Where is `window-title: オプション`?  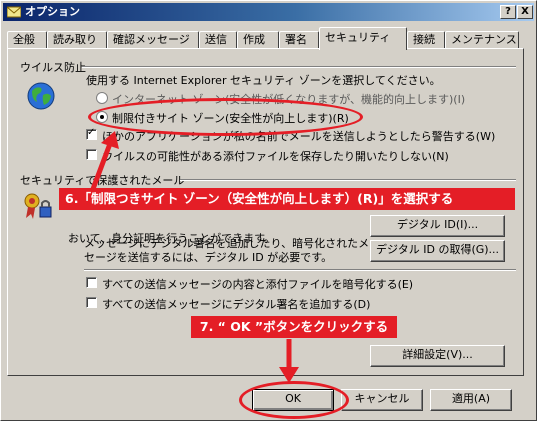
window-title: オプション is located at coordinates (52, 11).